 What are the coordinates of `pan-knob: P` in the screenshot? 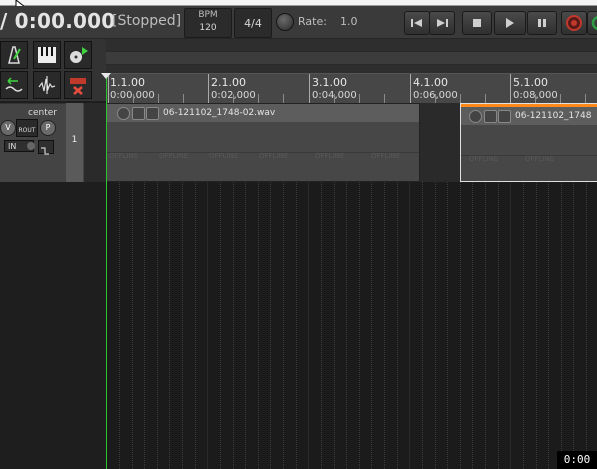 It's located at (48, 128).